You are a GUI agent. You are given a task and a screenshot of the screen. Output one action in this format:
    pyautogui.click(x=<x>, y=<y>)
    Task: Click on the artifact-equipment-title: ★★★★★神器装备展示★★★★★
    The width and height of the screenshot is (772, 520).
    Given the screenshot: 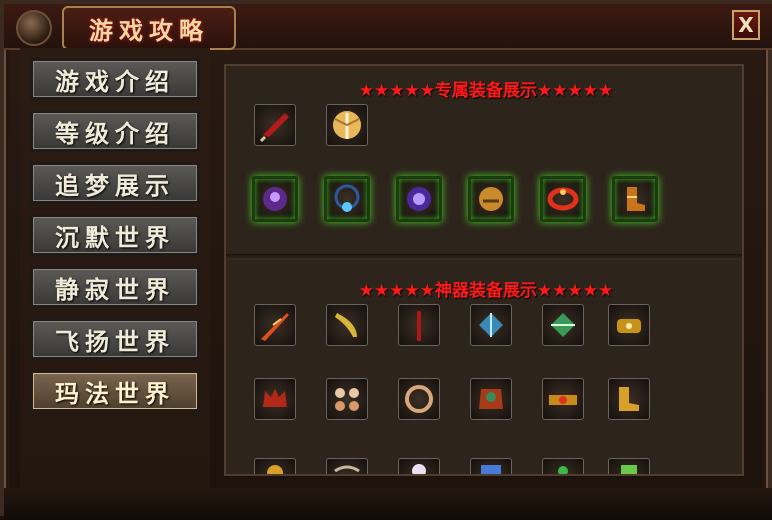 What is the action you would take?
    pyautogui.click(x=486, y=291)
    